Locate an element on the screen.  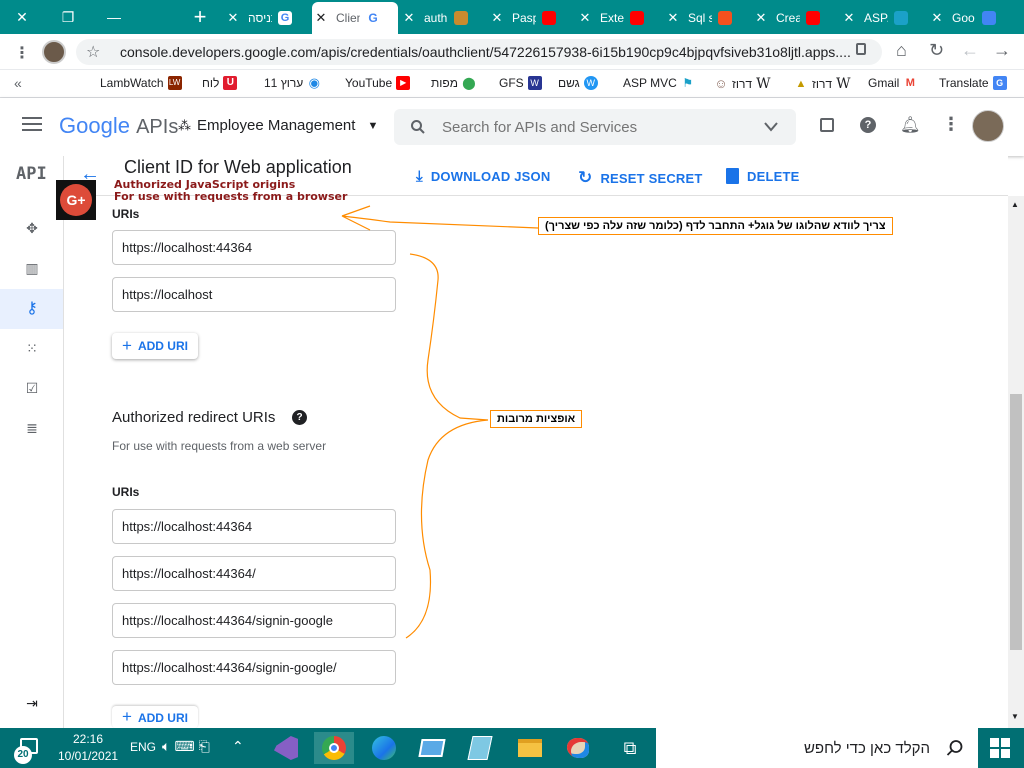
bookmark-label: מפות is located at coordinates (444, 83).